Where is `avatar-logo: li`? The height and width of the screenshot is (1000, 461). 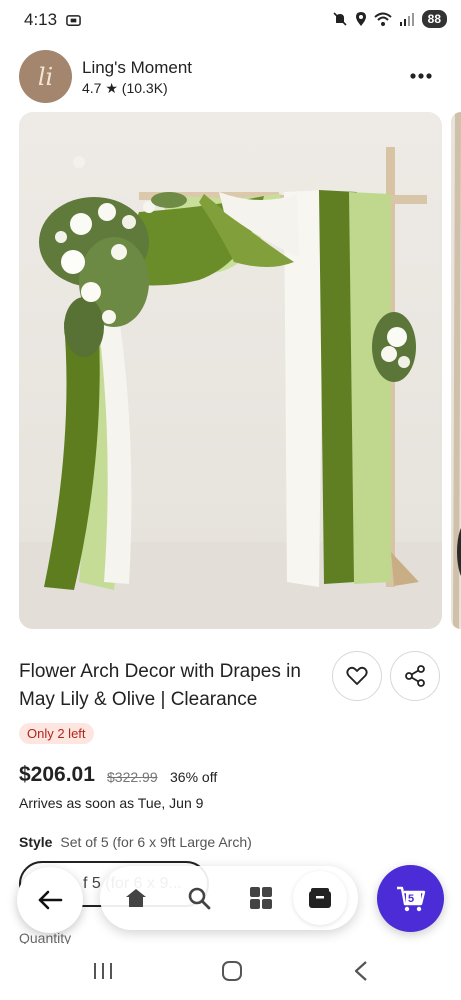 avatar-logo: li is located at coordinates (45, 76).